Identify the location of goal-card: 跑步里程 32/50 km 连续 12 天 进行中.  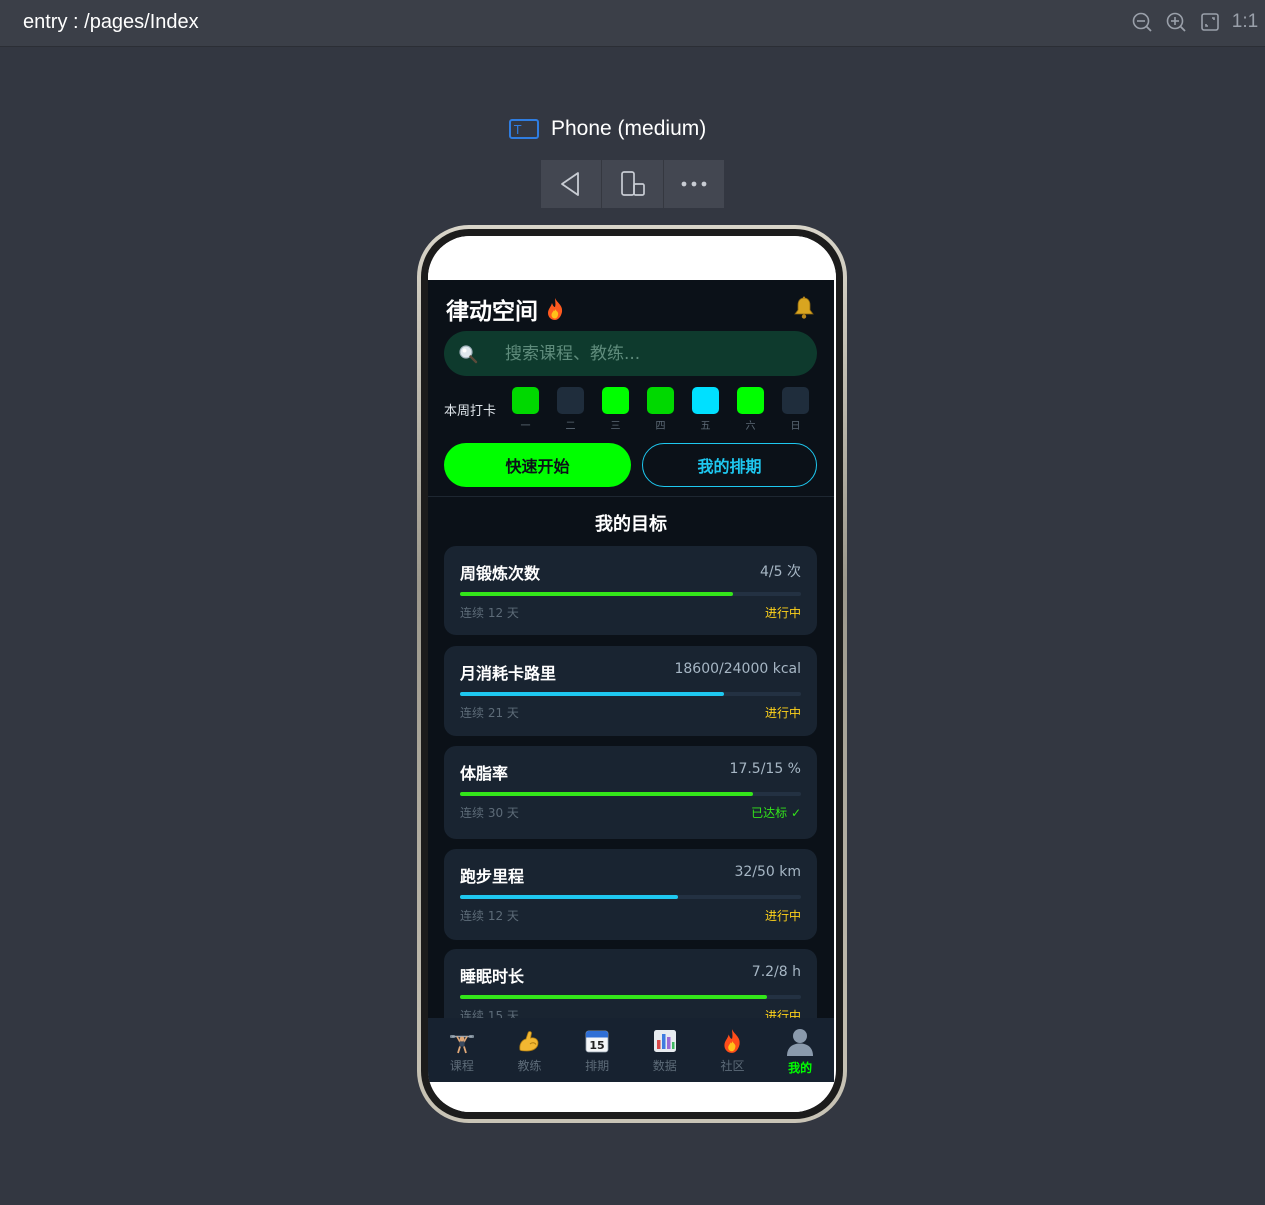
(630, 894).